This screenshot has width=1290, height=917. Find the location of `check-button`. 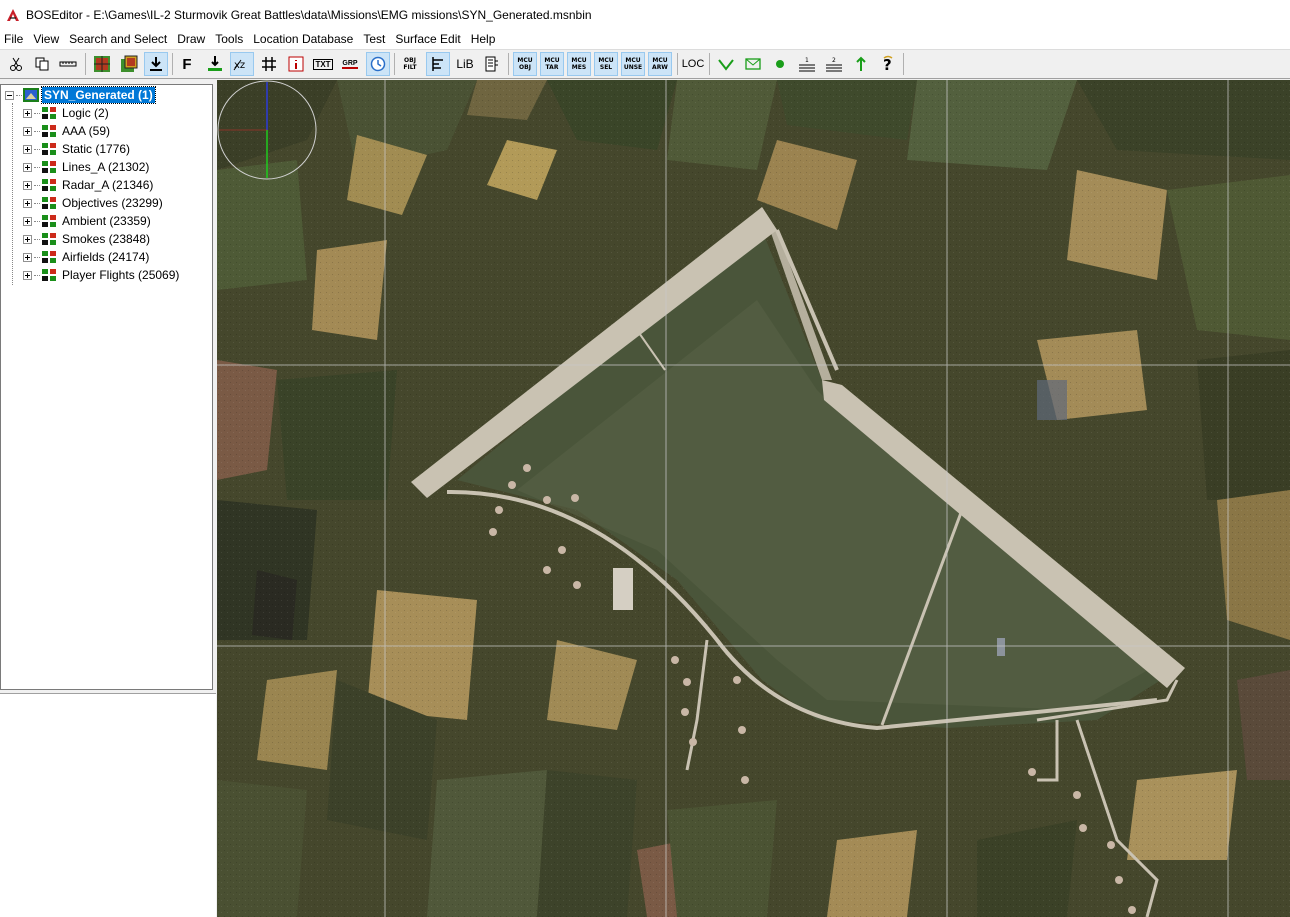

check-button is located at coordinates (726, 64).